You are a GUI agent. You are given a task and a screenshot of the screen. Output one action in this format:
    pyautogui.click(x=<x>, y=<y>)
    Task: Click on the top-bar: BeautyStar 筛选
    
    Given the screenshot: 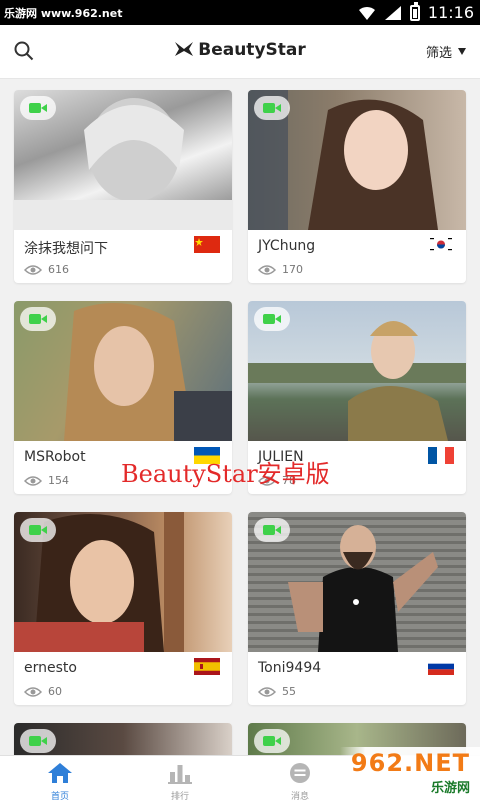 What is the action you would take?
    pyautogui.click(x=240, y=52)
    